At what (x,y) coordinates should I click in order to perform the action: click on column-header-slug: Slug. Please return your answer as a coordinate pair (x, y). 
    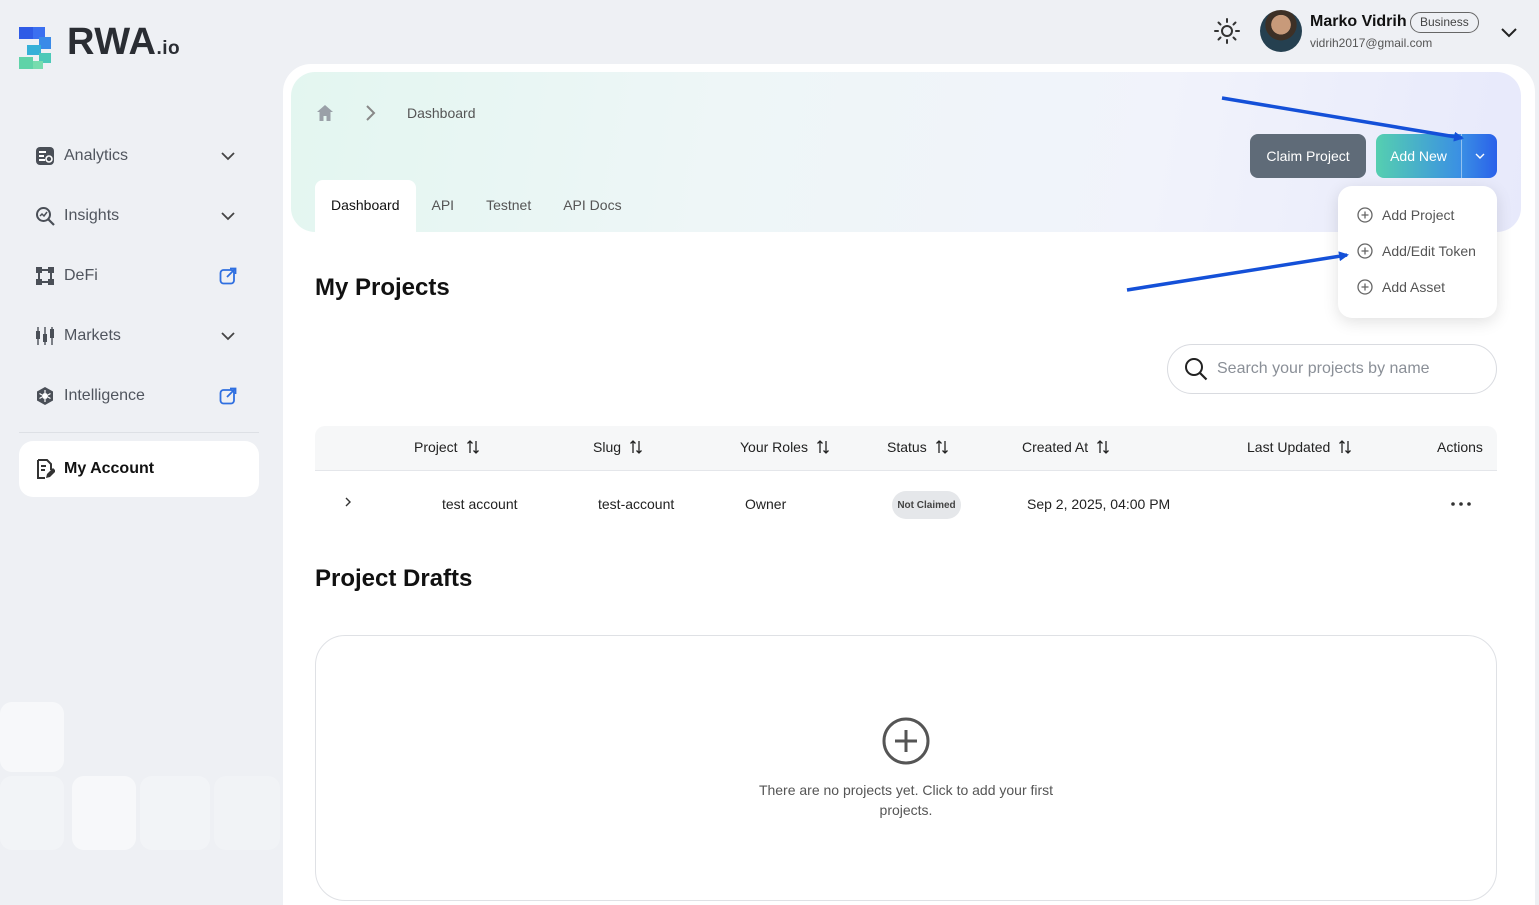
    Looking at the image, I should click on (618, 447).